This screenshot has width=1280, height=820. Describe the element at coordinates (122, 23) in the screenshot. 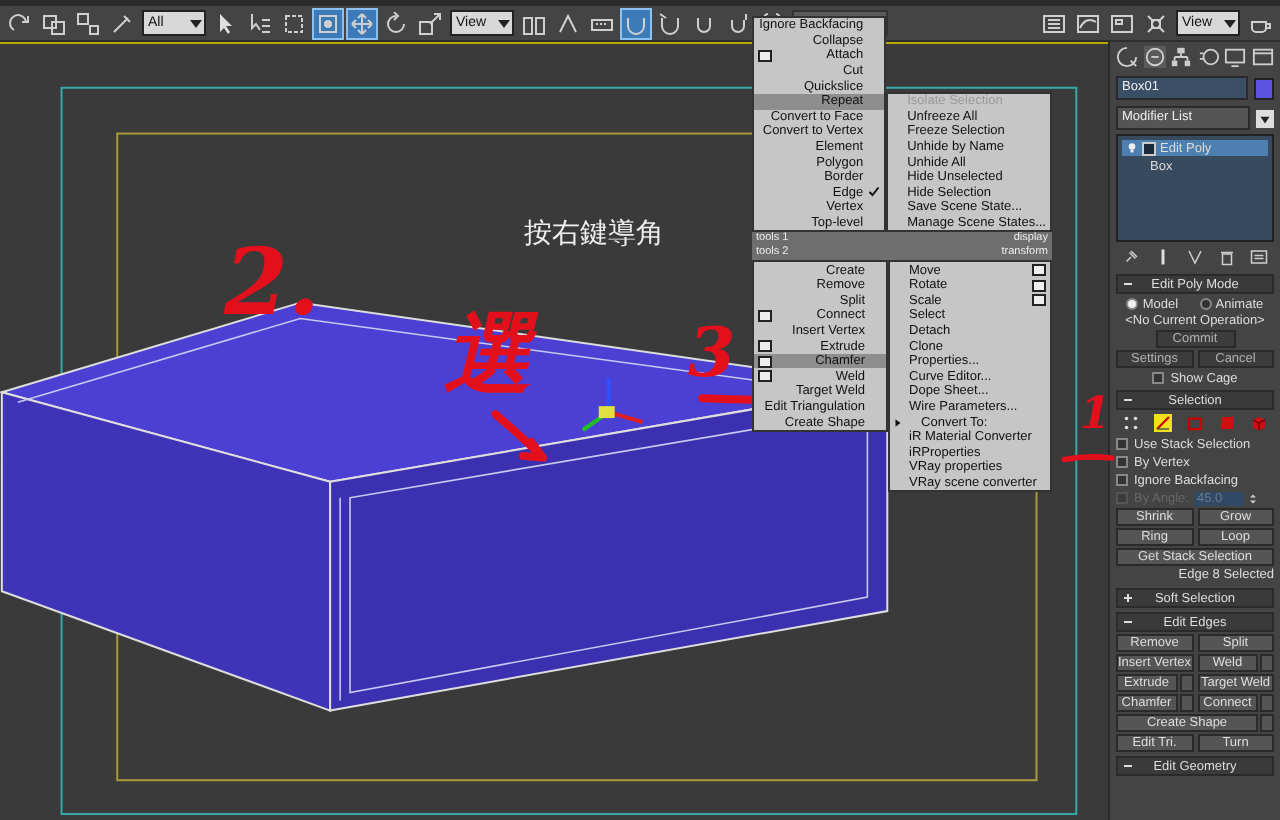

I see `bind-icon` at that location.